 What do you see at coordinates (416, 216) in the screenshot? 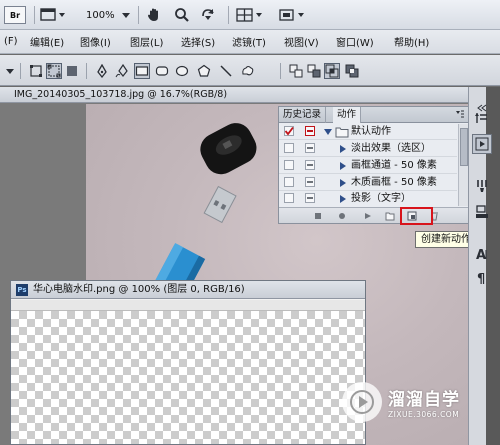
I see `highlight-box` at bounding box center [416, 216].